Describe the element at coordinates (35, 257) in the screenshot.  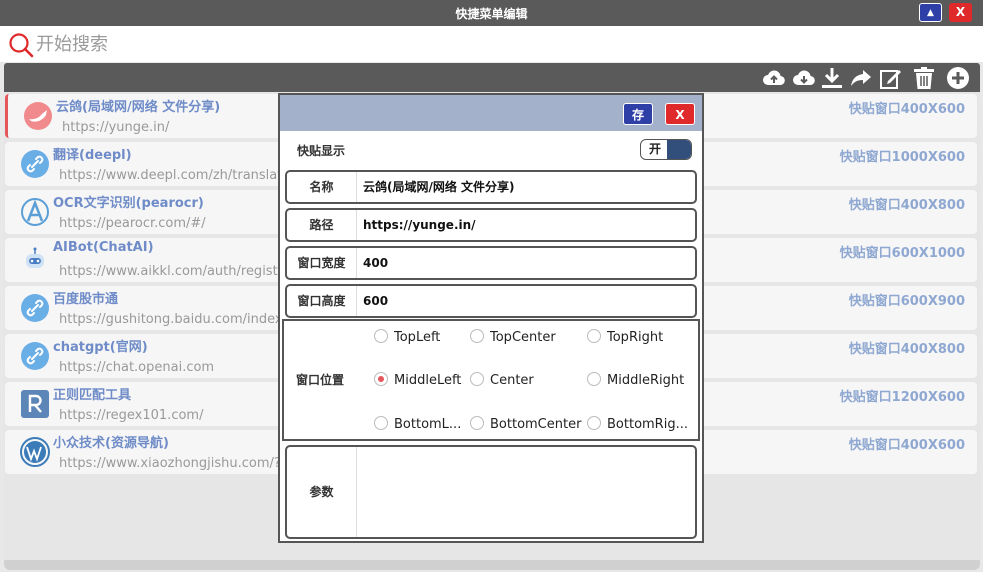
I see `robot-icon` at that location.